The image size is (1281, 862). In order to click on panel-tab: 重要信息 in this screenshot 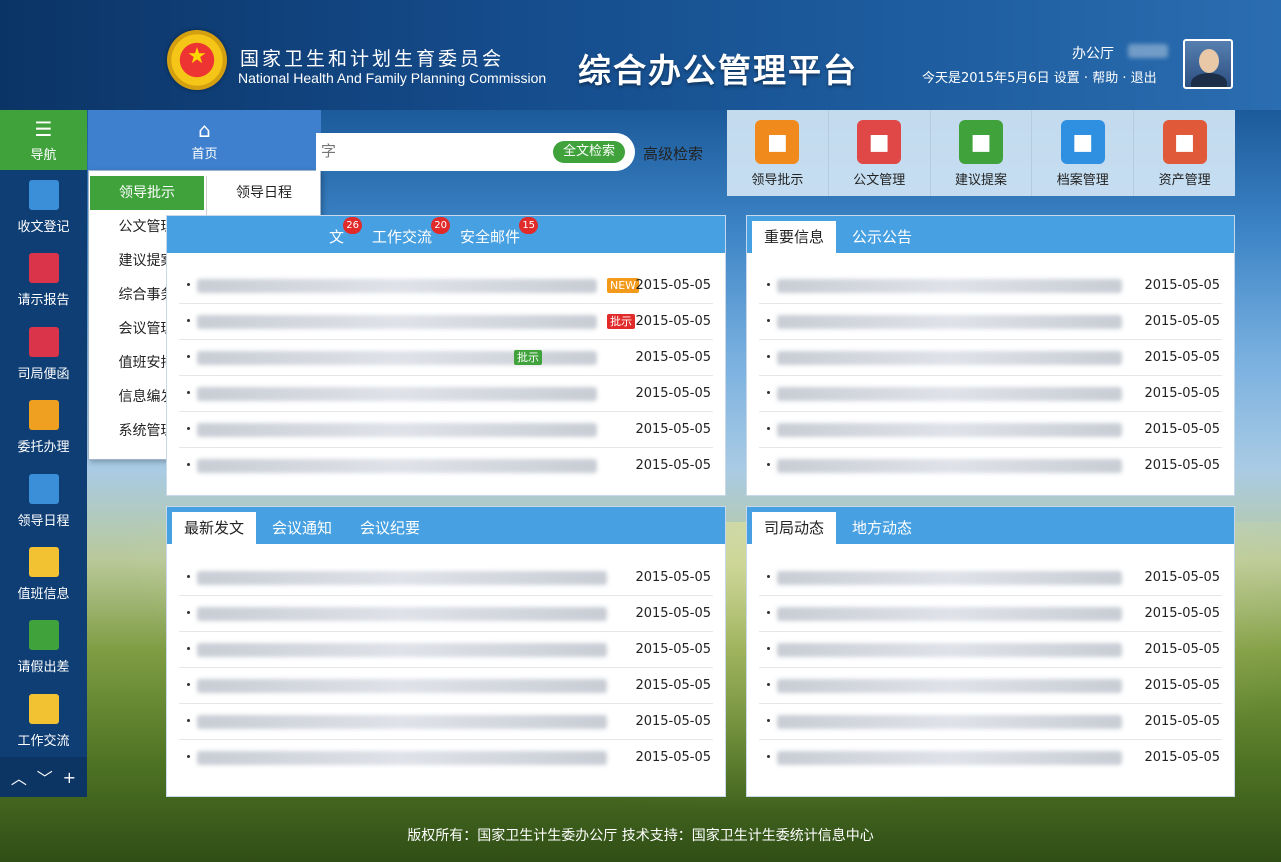, I will do `click(794, 237)`.